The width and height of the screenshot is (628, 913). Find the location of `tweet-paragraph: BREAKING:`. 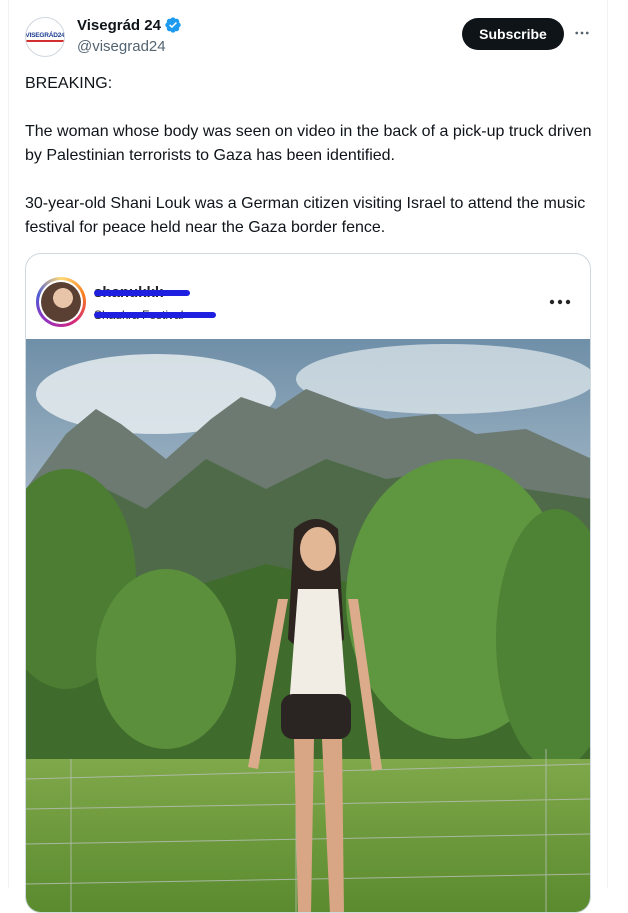

tweet-paragraph: BREAKING: is located at coordinates (69, 83).